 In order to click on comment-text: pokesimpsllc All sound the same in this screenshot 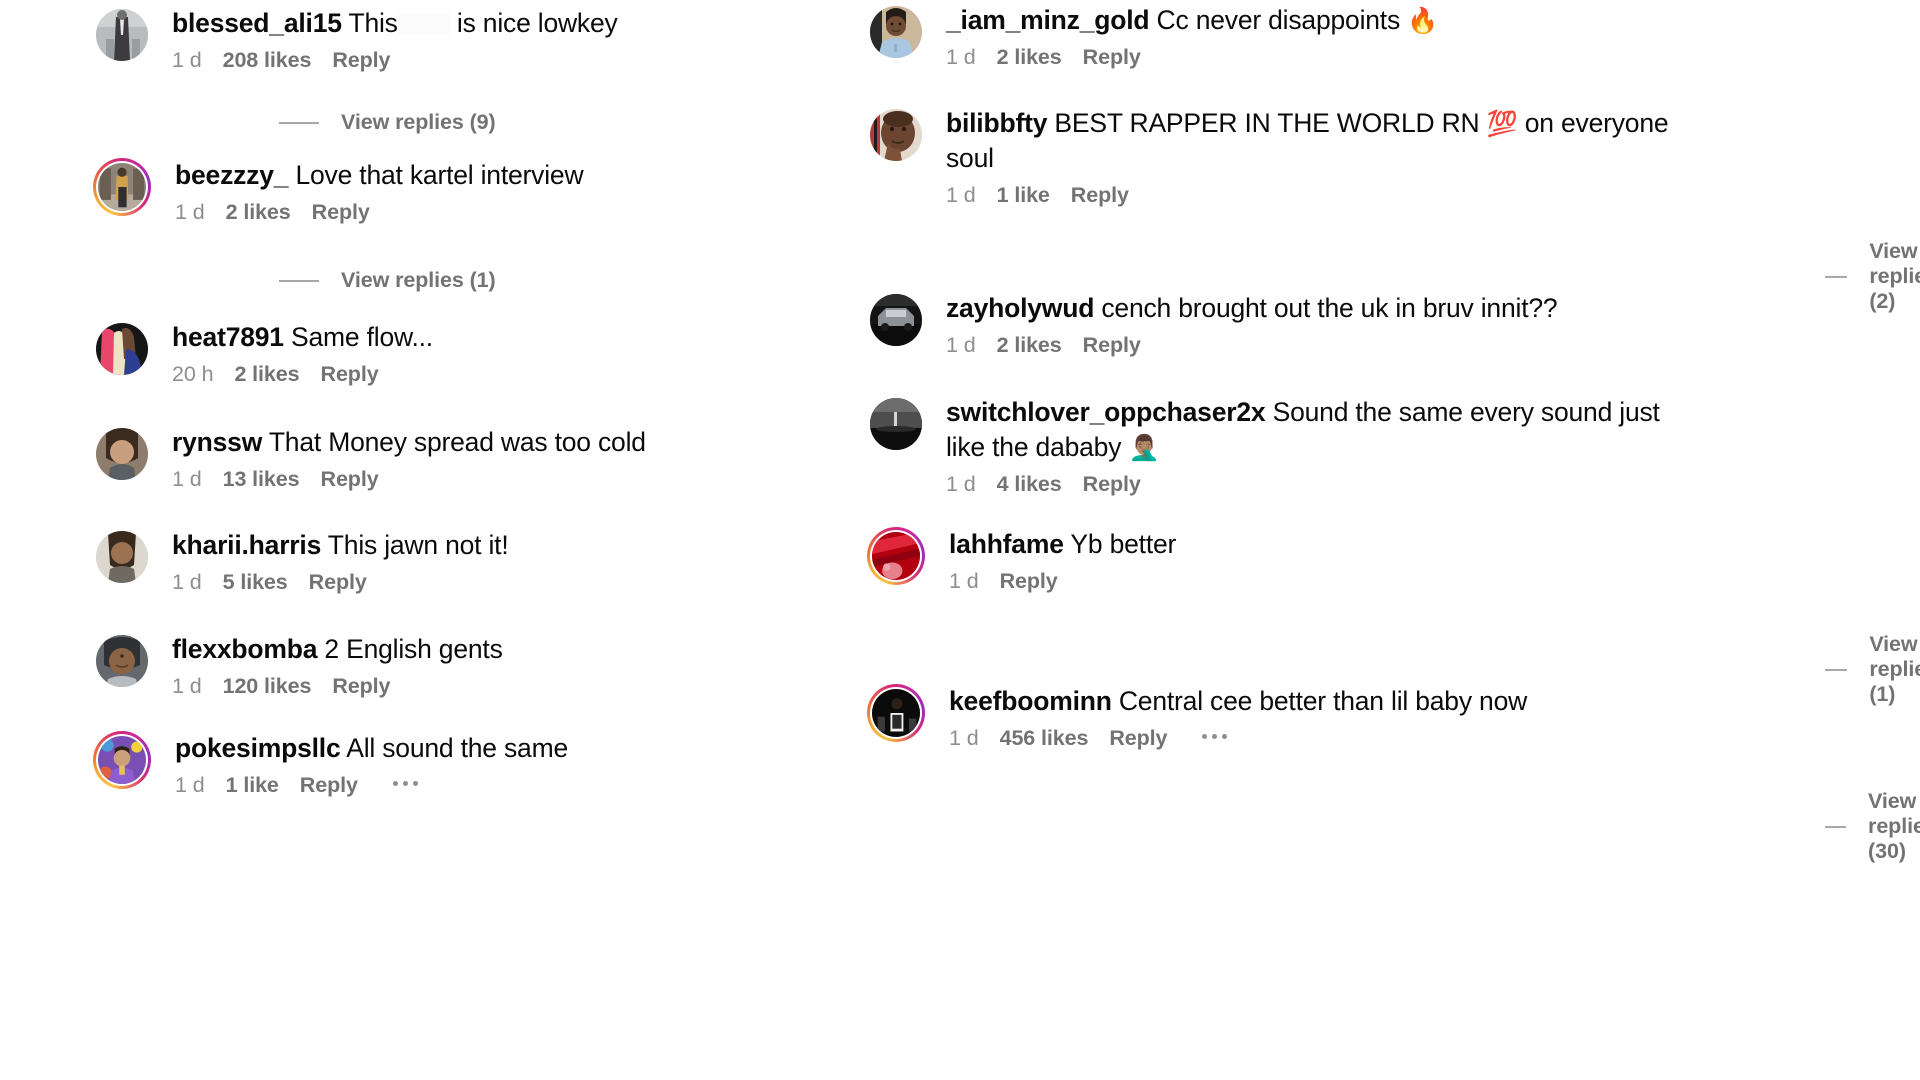, I will do `click(550, 748)`.